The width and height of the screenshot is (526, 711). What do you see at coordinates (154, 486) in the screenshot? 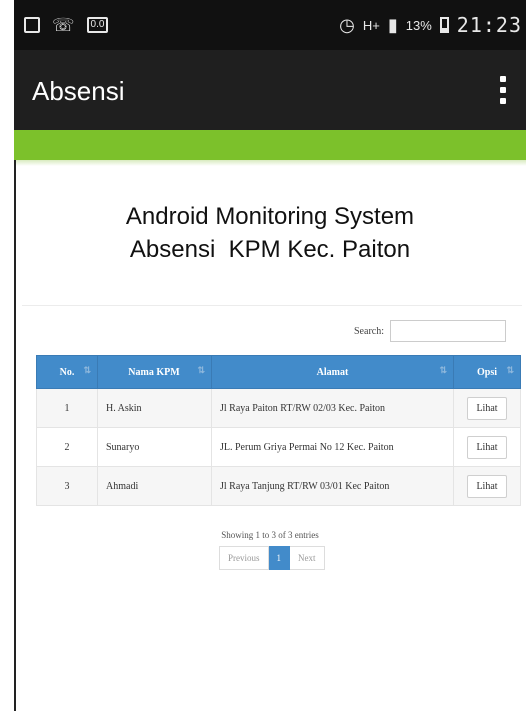
I see `cell-nama: Ahmadi` at bounding box center [154, 486].